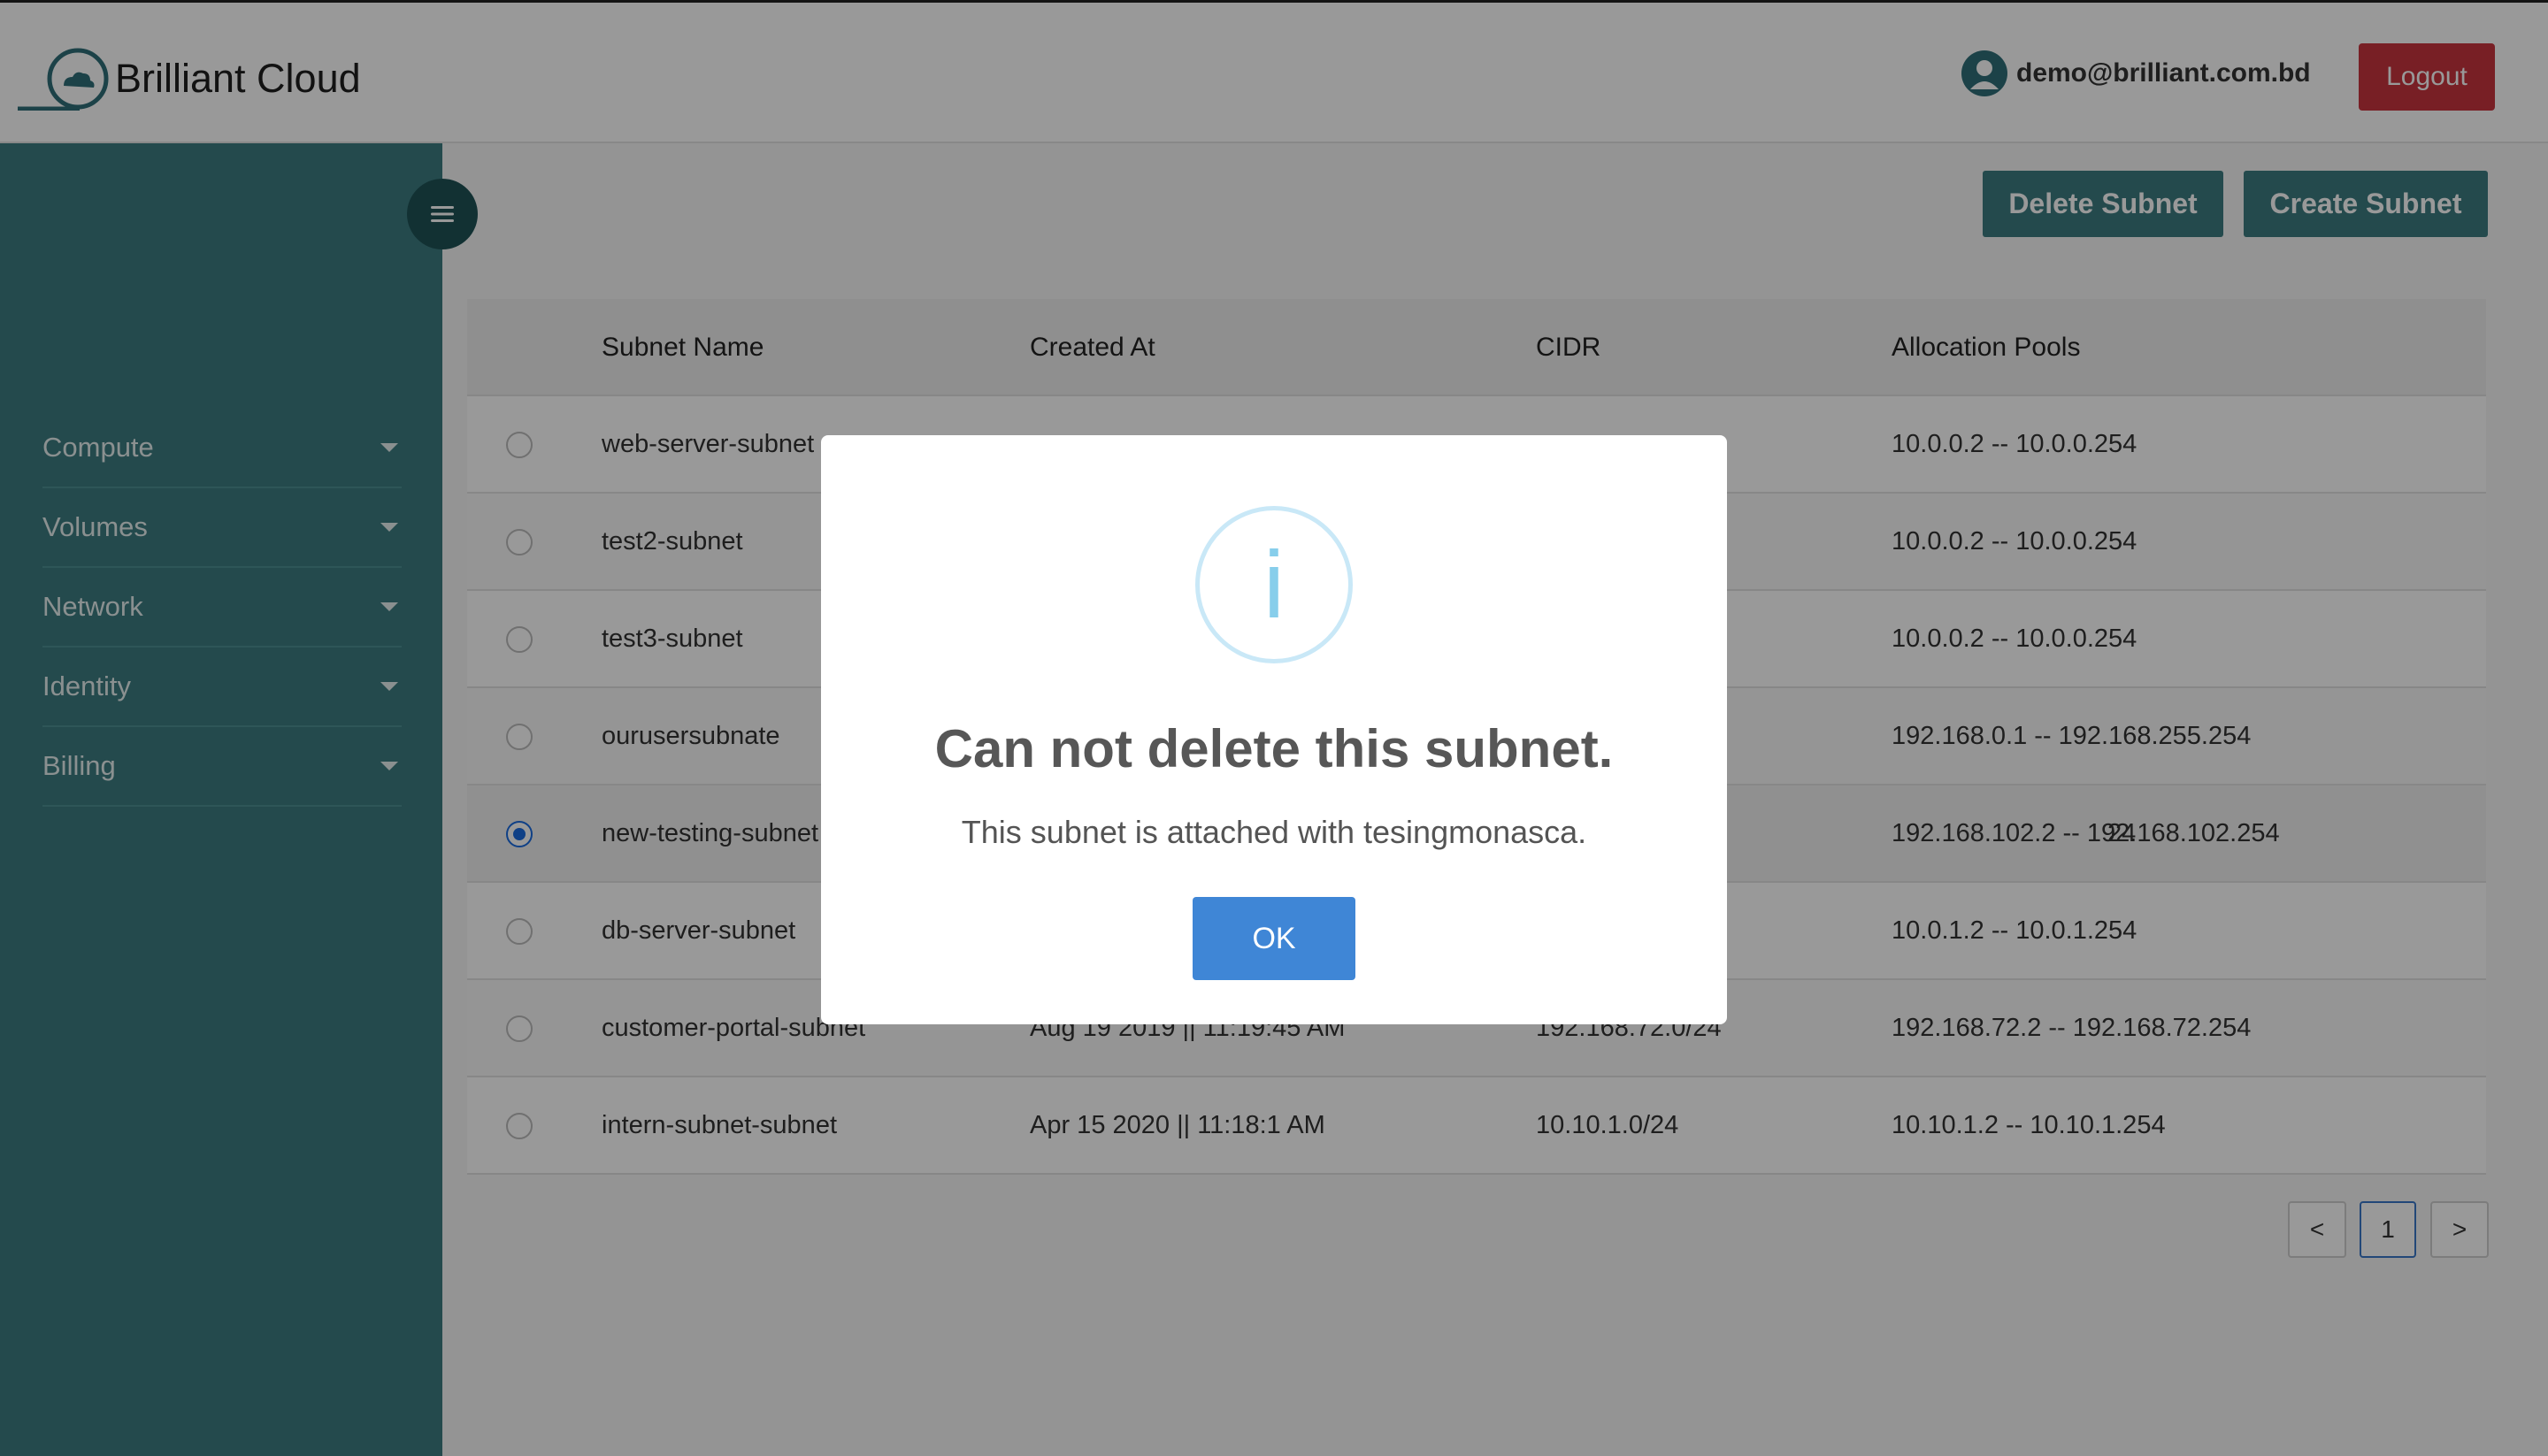  I want to click on ok-button: OK, so click(1274, 938).